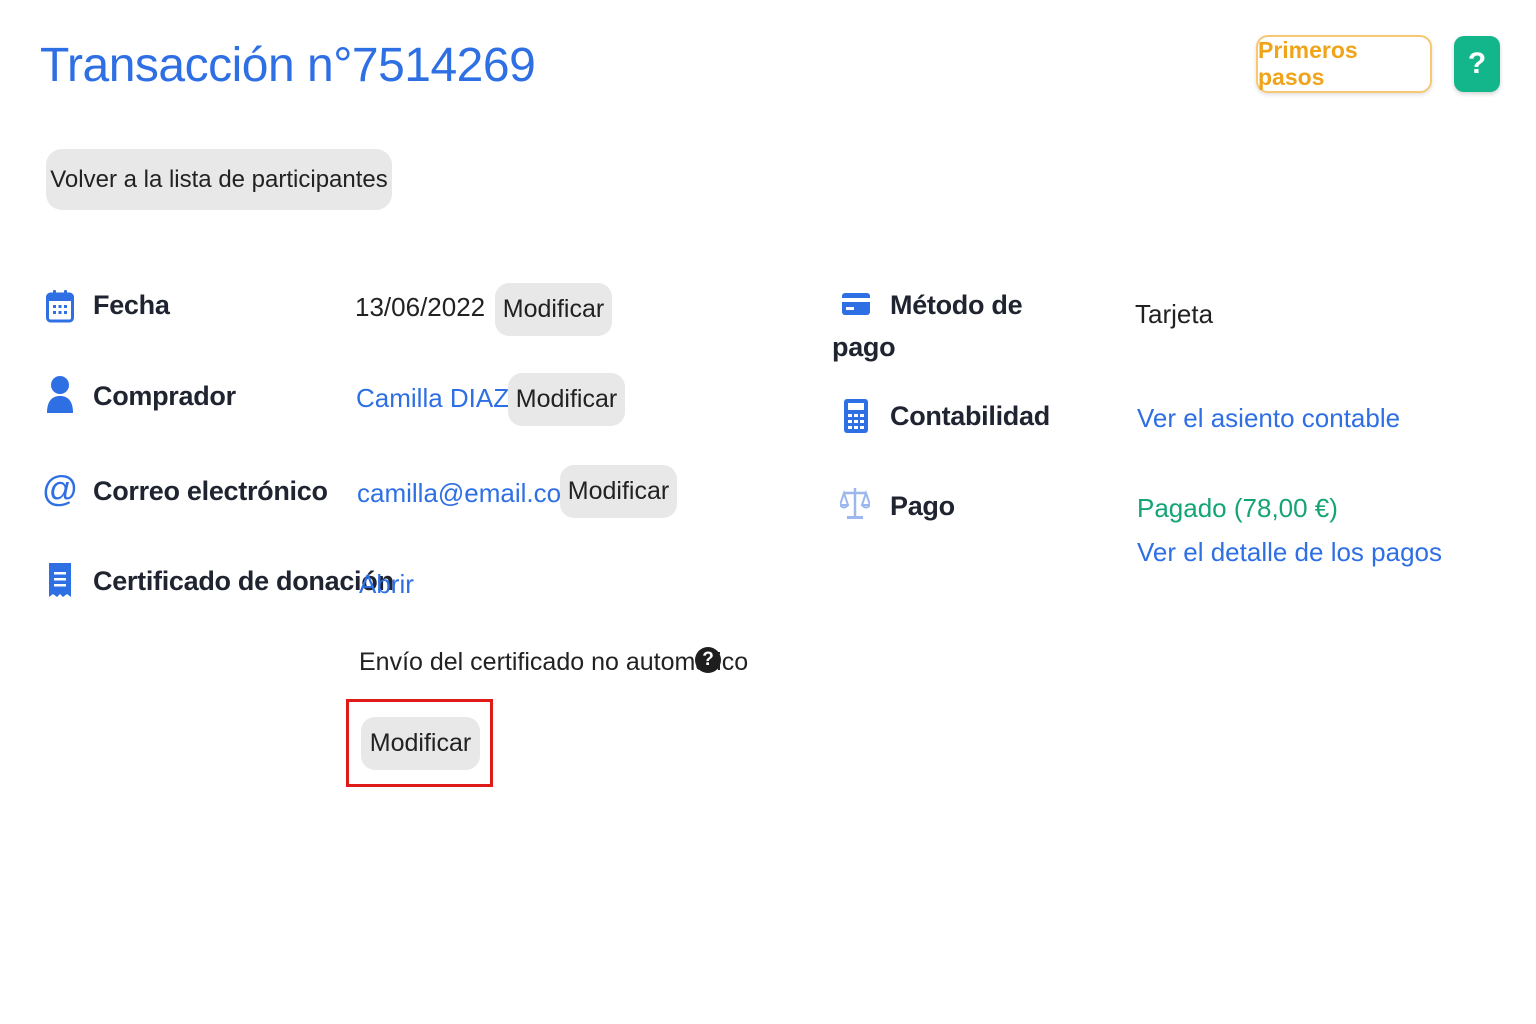  What do you see at coordinates (566, 399) in the screenshot?
I see `modify-buyer-button: Modificar` at bounding box center [566, 399].